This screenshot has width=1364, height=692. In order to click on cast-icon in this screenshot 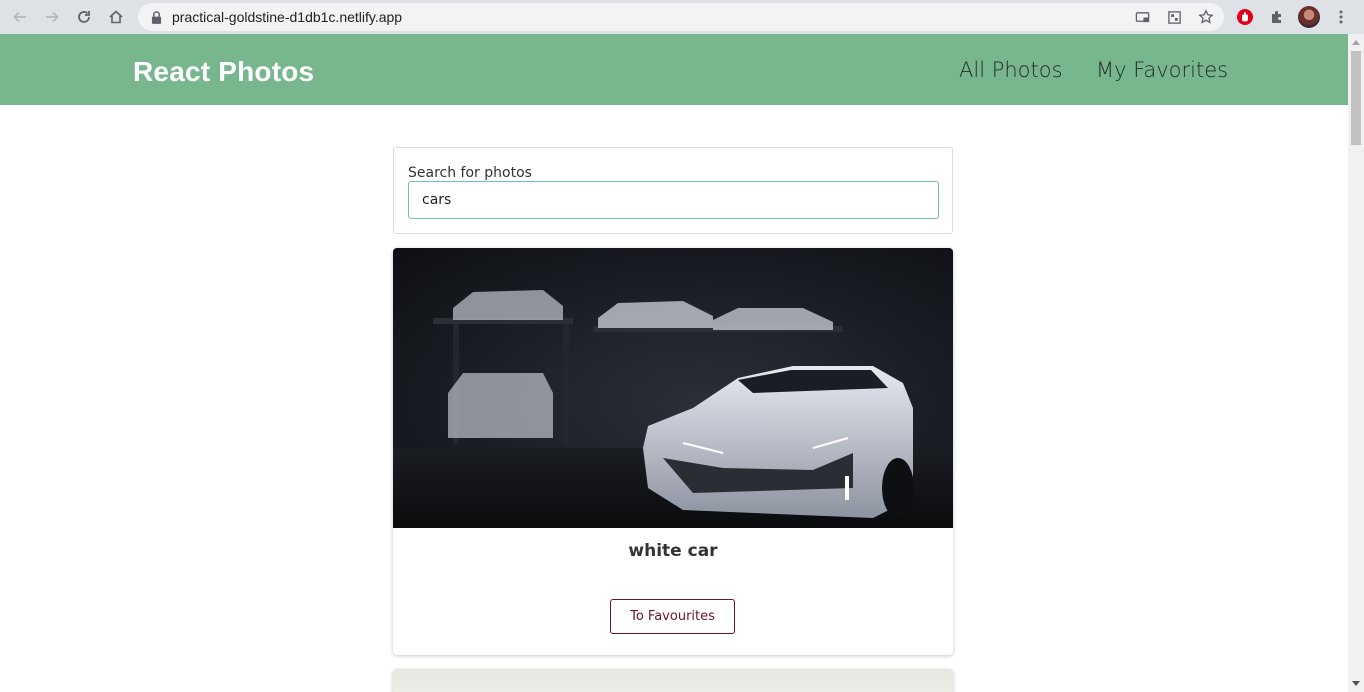, I will do `click(1142, 17)`.